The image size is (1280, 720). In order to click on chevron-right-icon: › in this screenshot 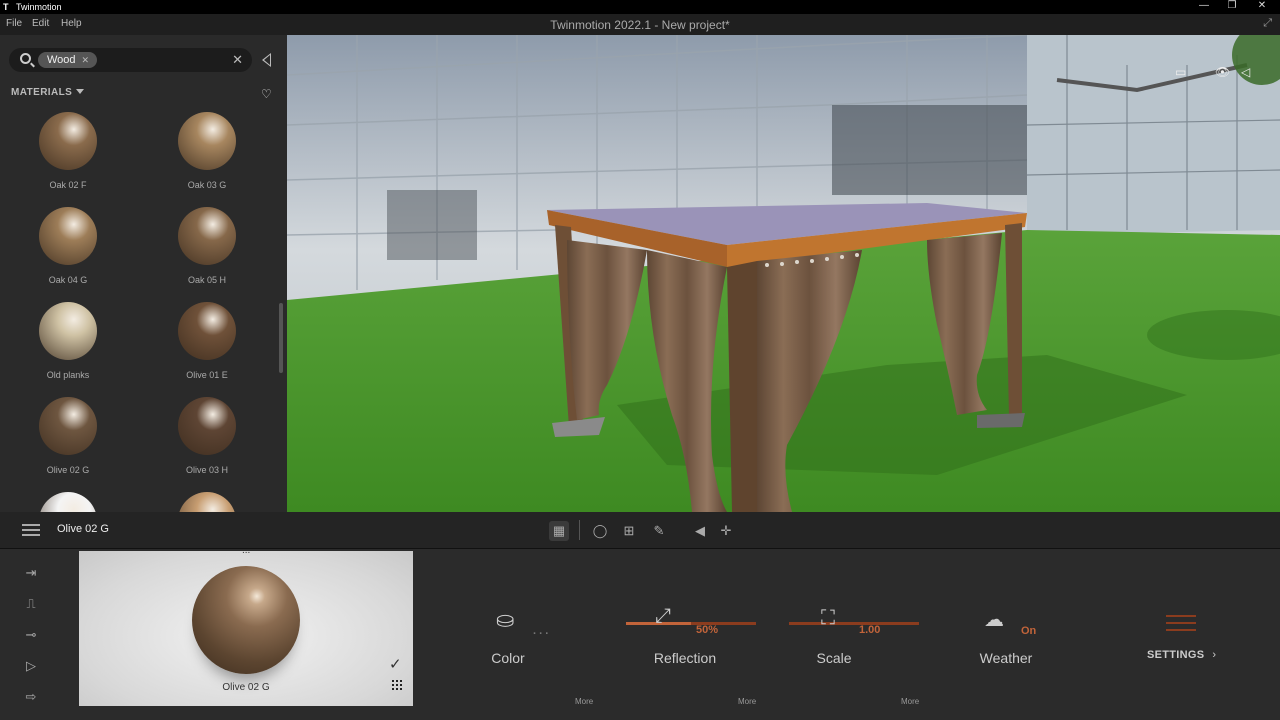, I will do `click(1214, 655)`.